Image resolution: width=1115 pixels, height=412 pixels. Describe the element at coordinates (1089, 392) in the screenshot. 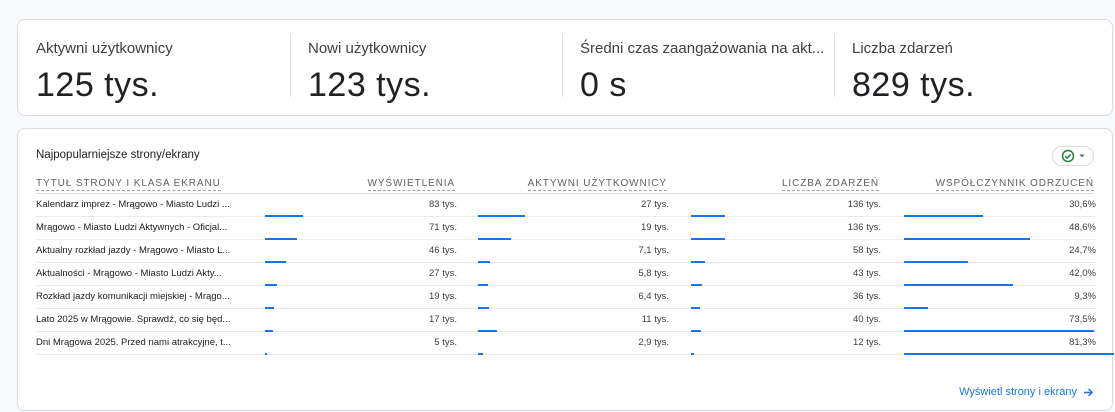

I see `arrow-right-icon` at that location.